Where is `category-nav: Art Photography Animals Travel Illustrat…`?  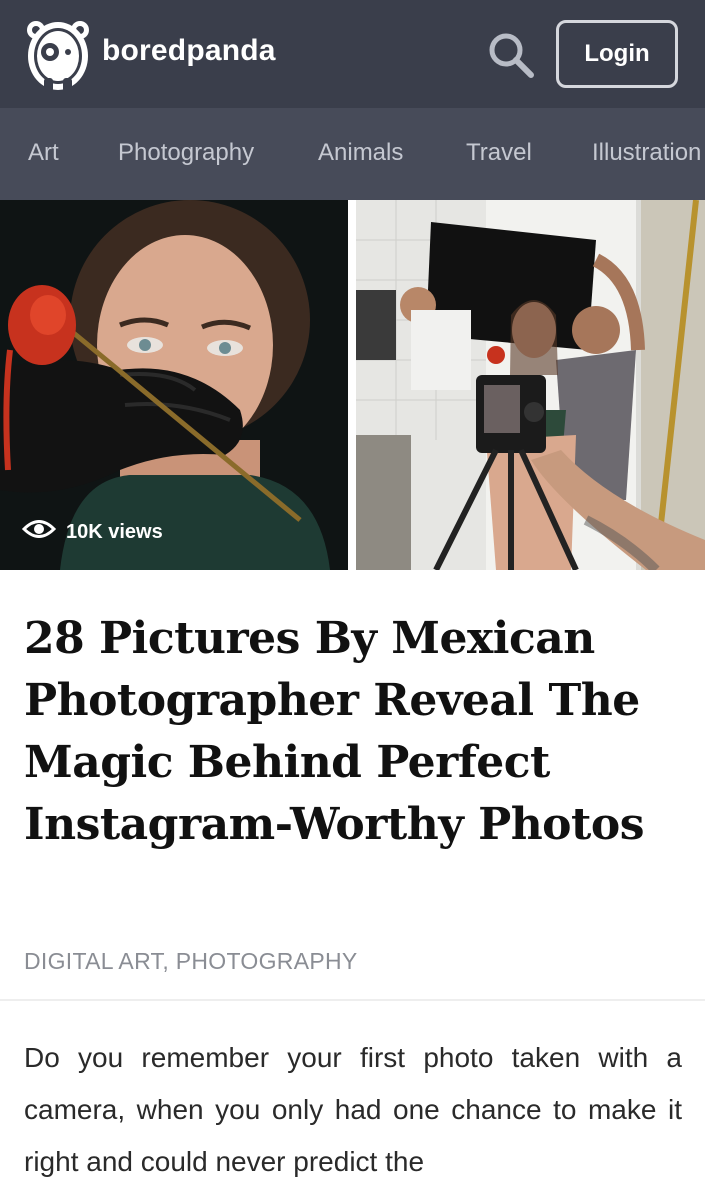
category-nav: Art Photography Animals Travel Illustrat… is located at coordinates (352, 154).